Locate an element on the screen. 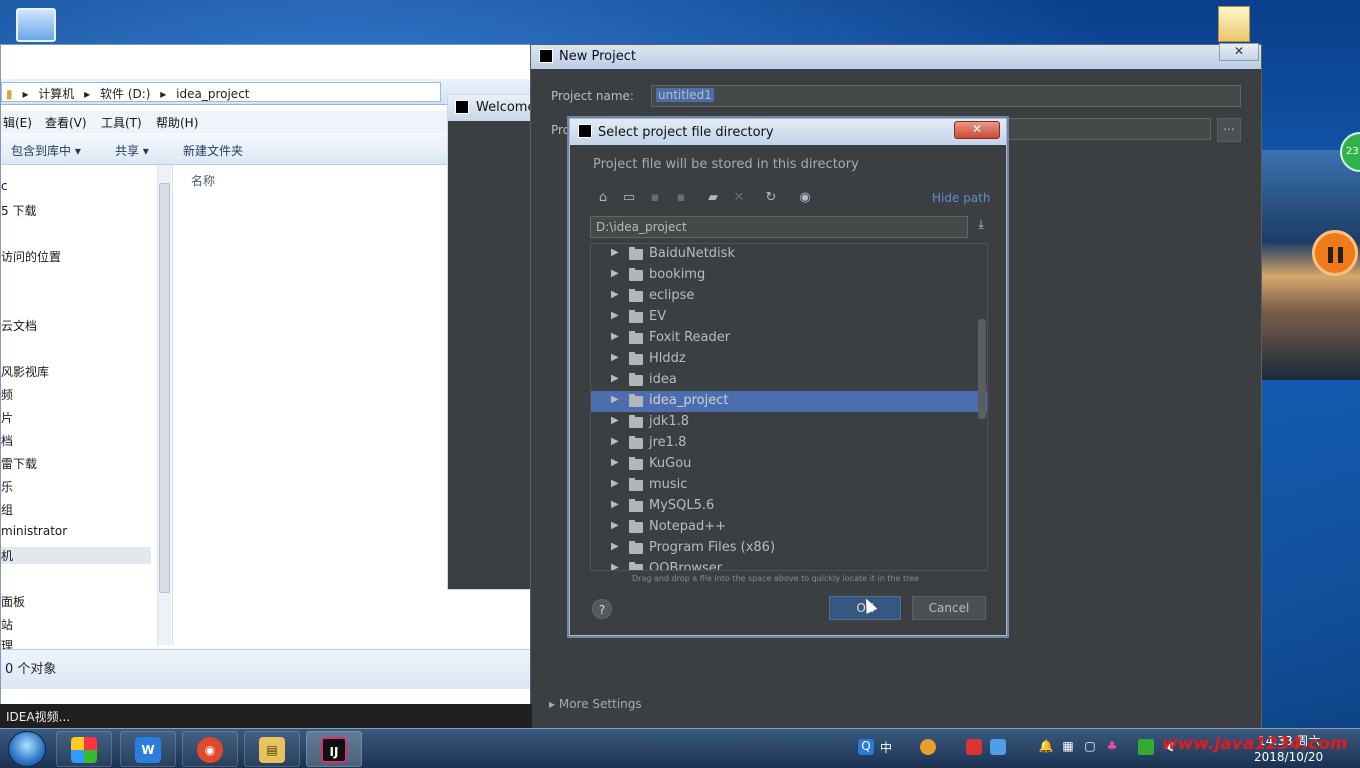 The width and height of the screenshot is (1360, 768). include-in-library-button: 包含到库中 ▾ is located at coordinates (46, 150).